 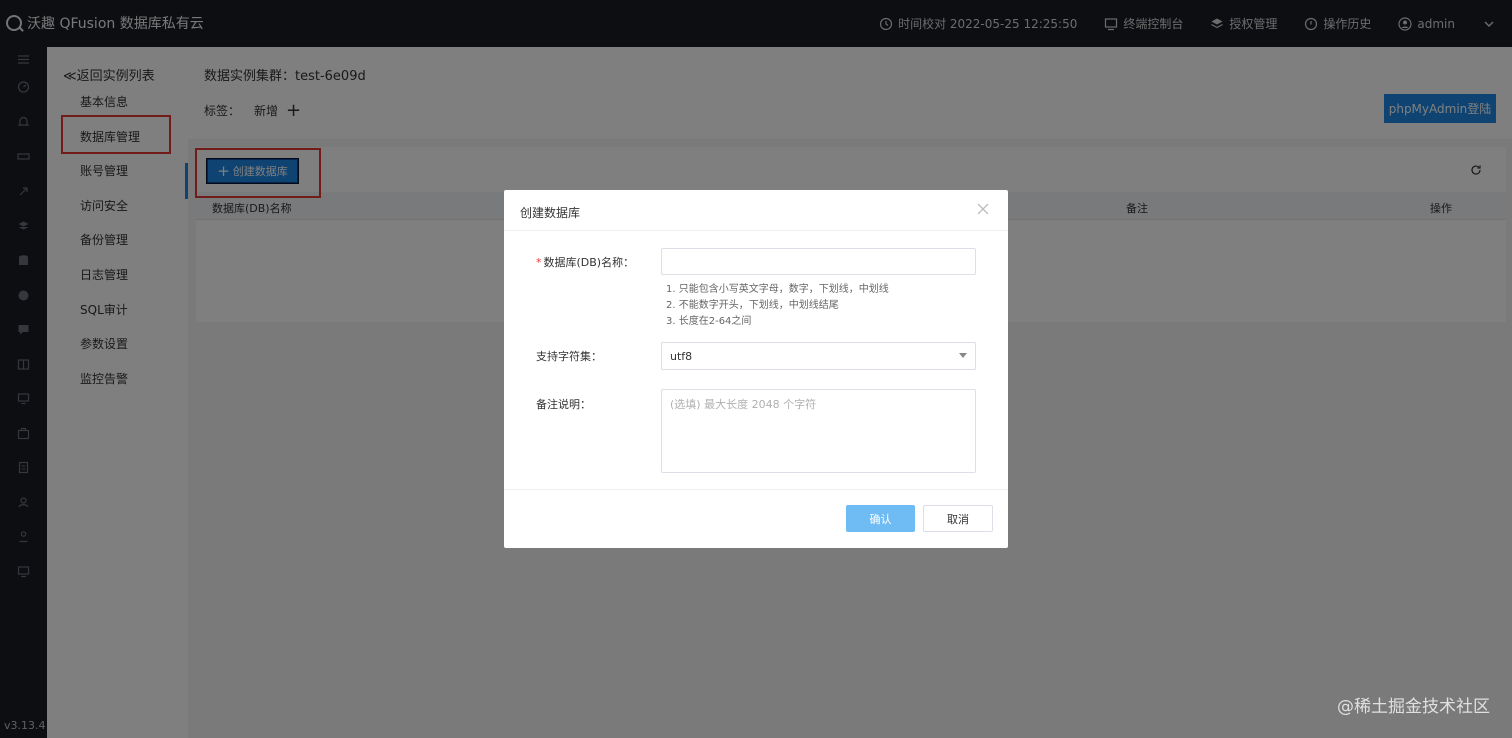 I want to click on dialog-footer-divider, so click(x=756, y=489).